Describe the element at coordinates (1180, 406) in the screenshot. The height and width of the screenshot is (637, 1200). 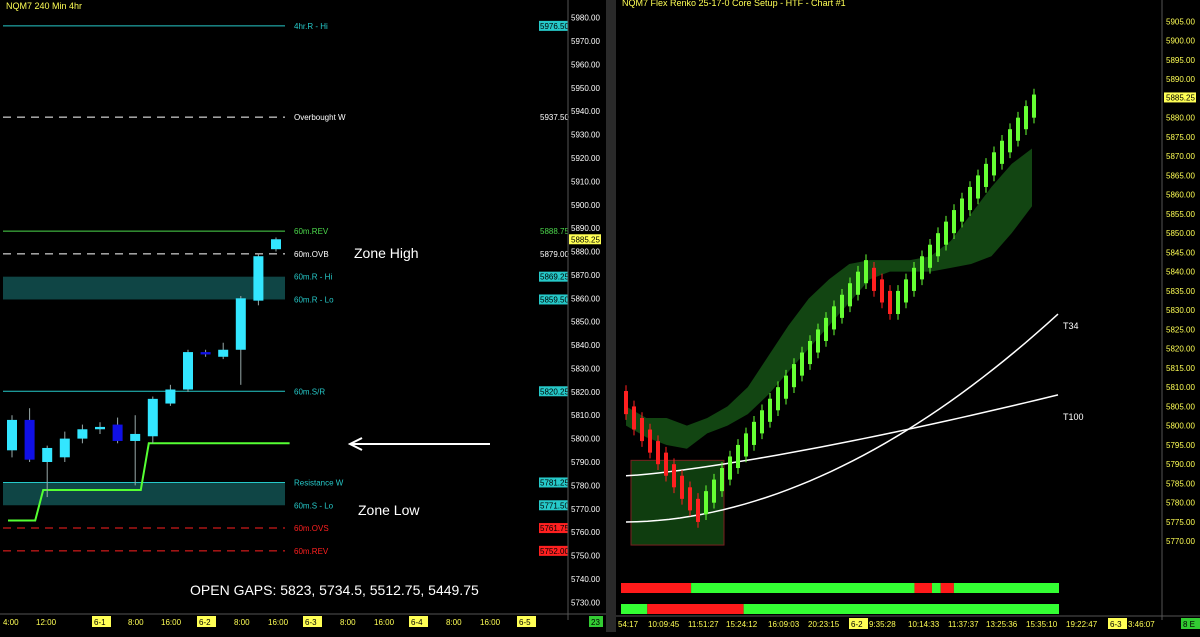
I see `right-y-tick: 5805.00` at that location.